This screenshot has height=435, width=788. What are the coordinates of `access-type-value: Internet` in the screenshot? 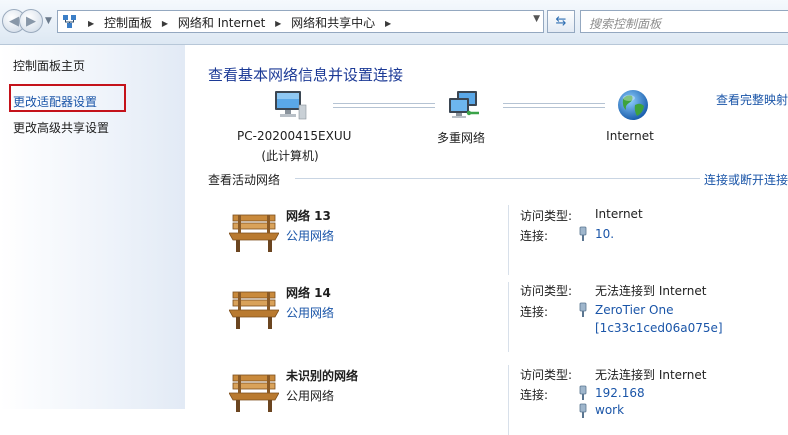 It's located at (619, 214).